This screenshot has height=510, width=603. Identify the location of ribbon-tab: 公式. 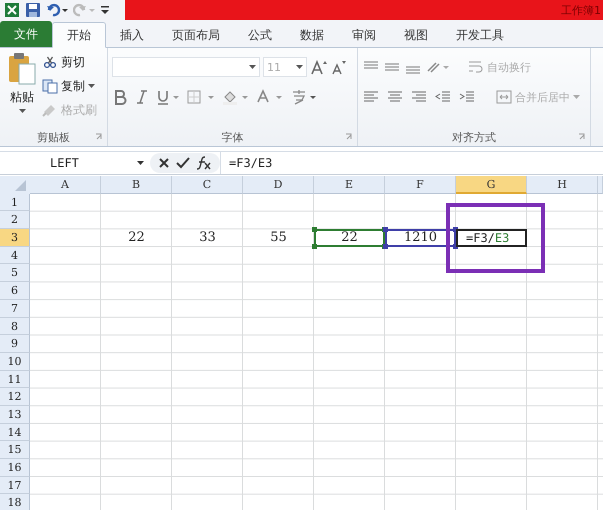
(260, 35).